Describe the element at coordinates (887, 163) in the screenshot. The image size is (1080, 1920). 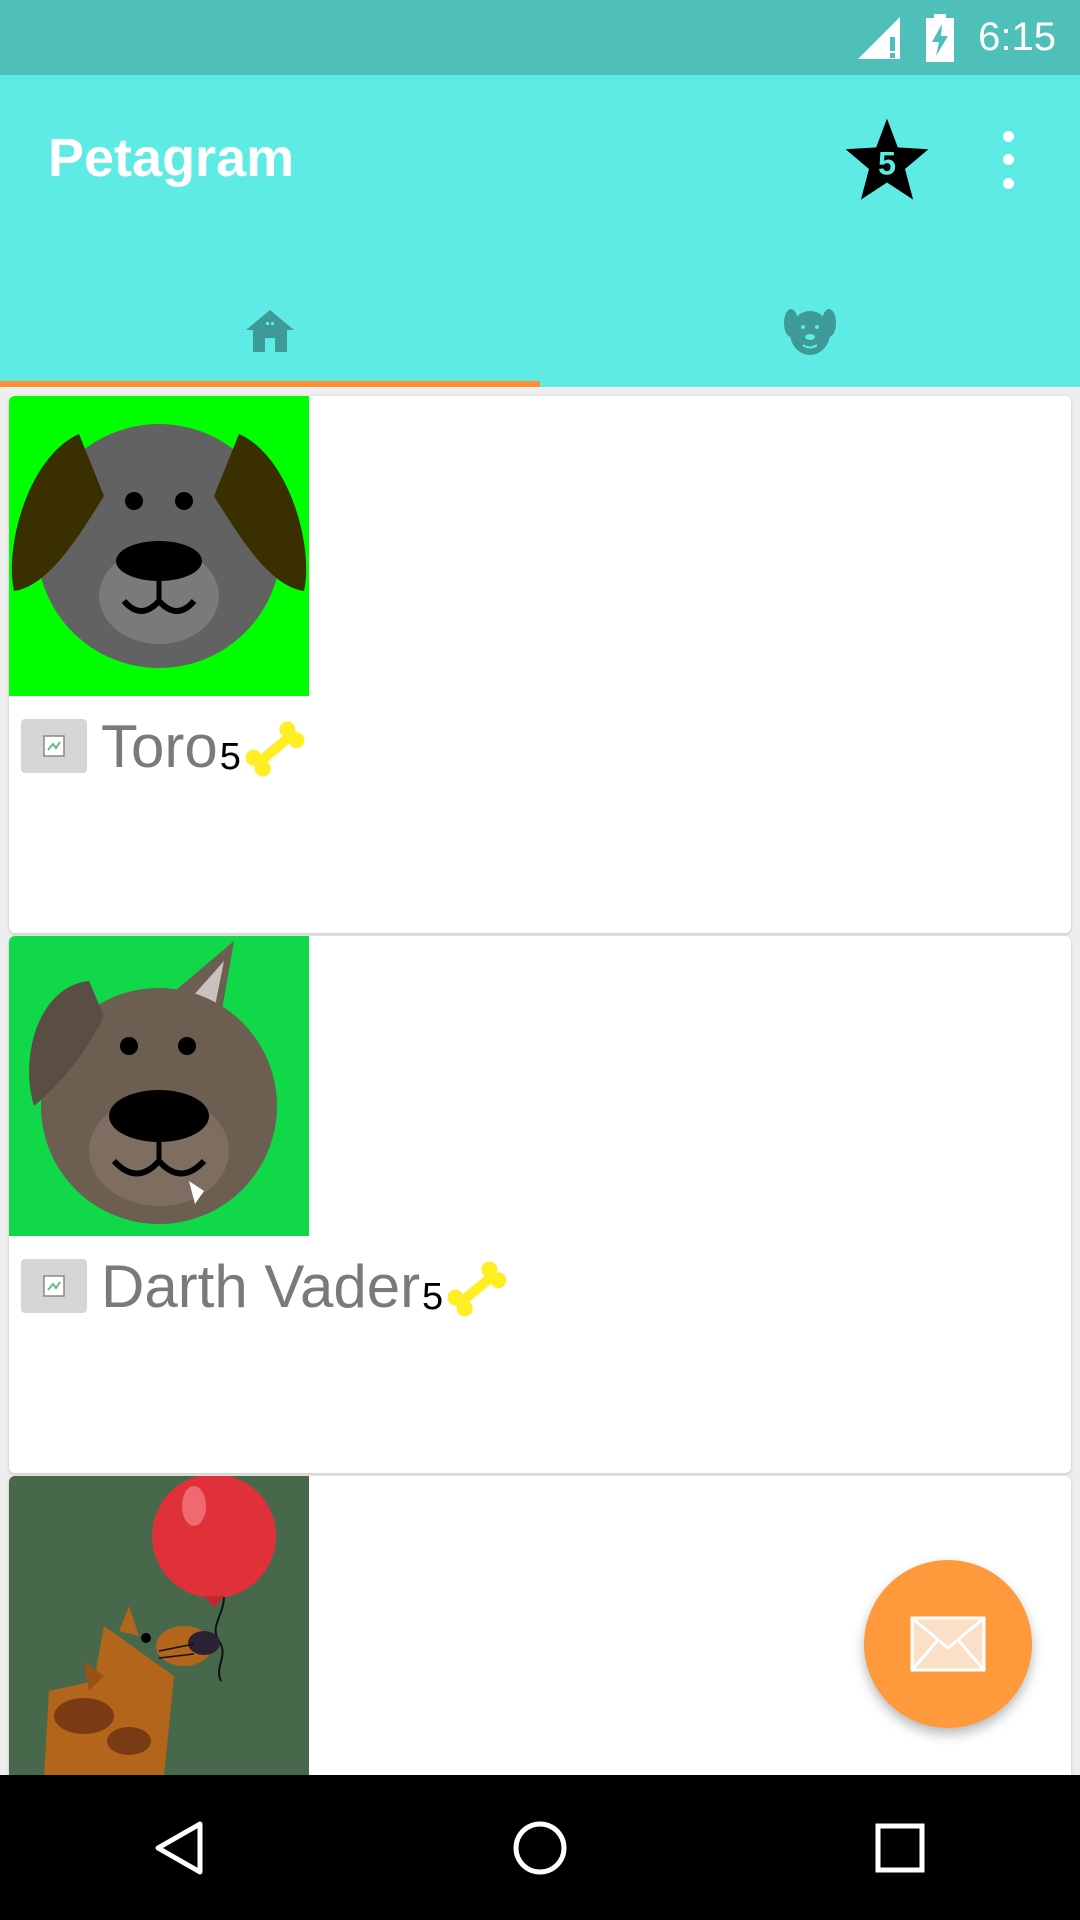
I see `star-badge-count: 5` at that location.